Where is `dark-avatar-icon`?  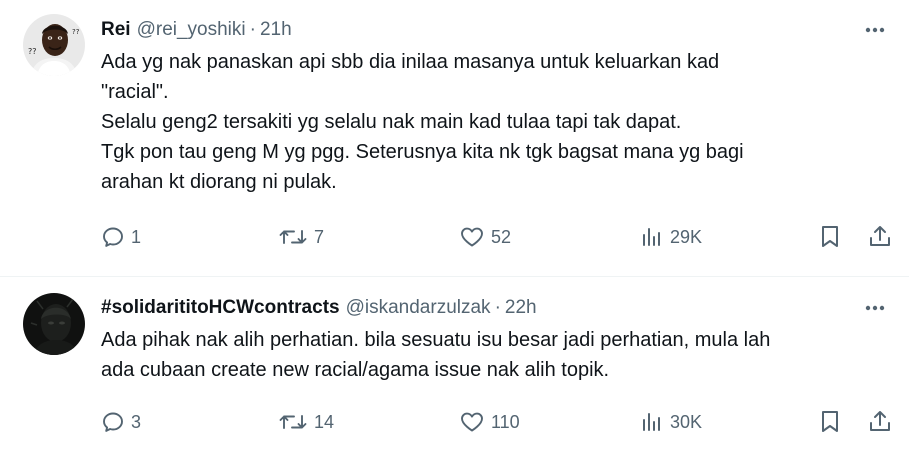 dark-avatar-icon is located at coordinates (54, 324).